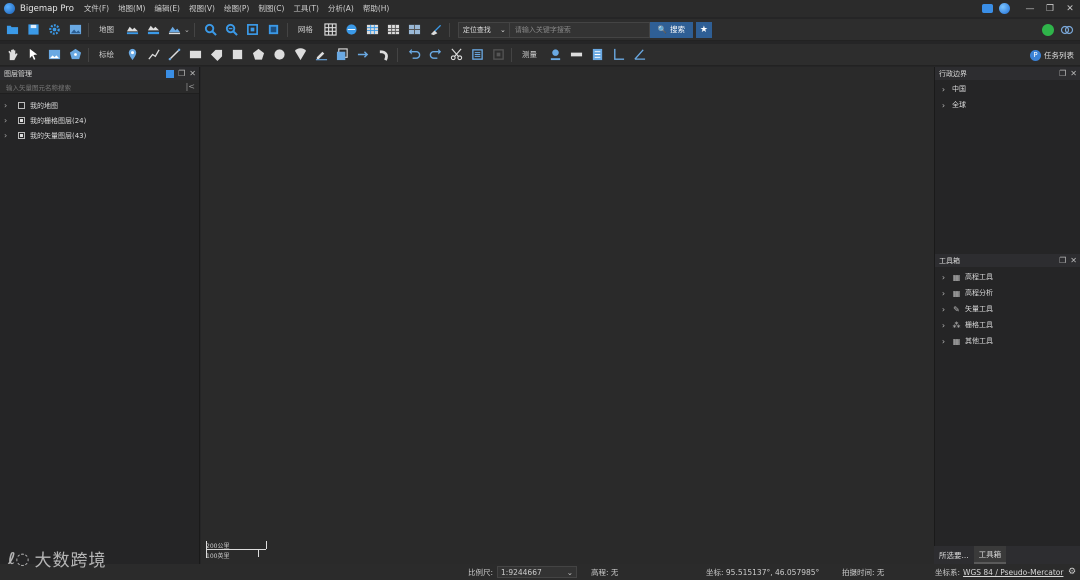  Describe the element at coordinates (1050, 9) in the screenshot. I see `restore-button: ❐` at that location.